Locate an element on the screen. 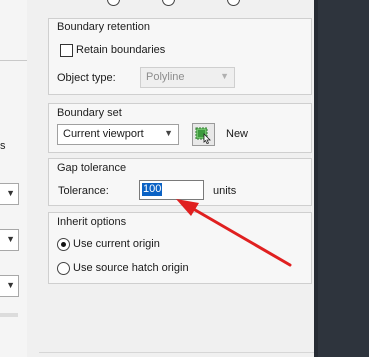 The height and width of the screenshot is (357, 369). annotation-arrow-shaft is located at coordinates (240, 236).